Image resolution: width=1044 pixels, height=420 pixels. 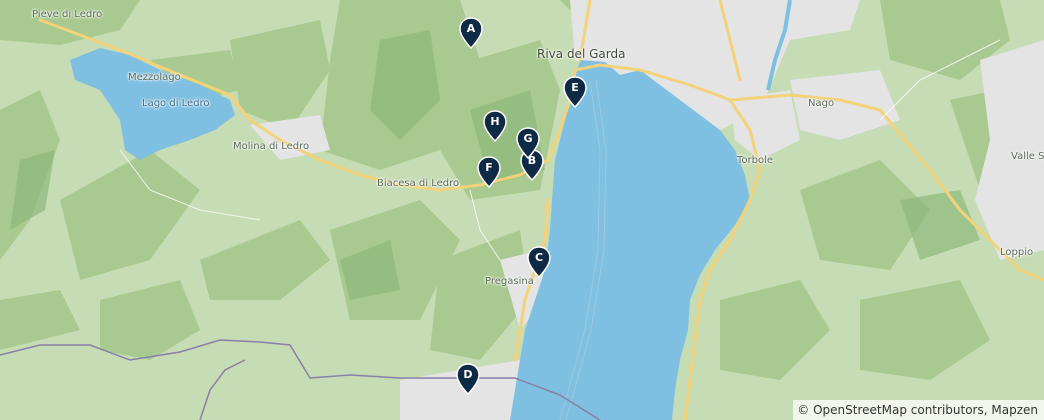 I want to click on map-marker-g: G, so click(x=528, y=143).